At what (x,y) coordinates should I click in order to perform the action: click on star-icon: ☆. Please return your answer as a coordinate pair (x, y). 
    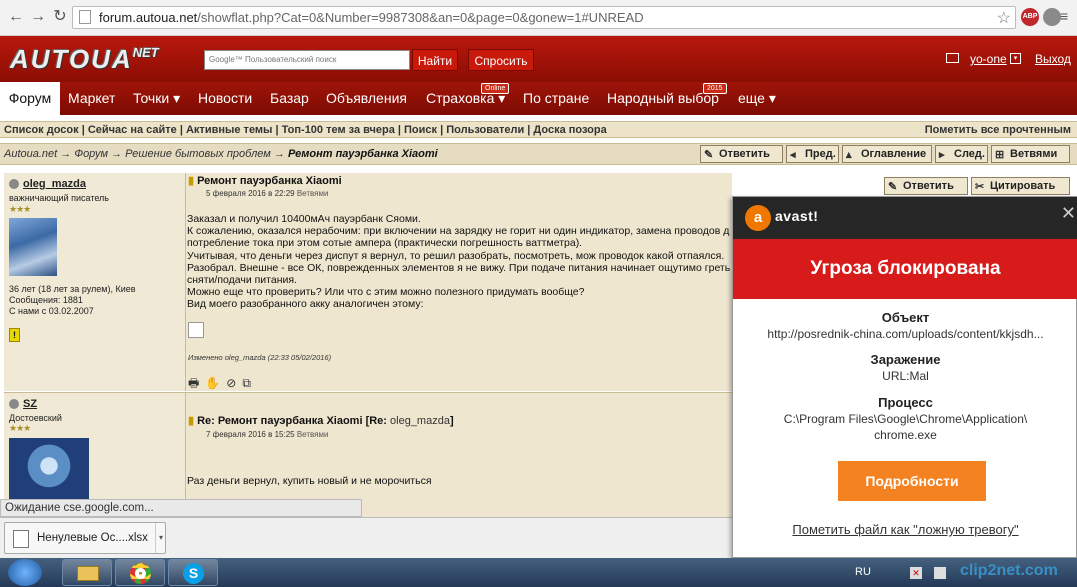
    Looking at the image, I should click on (1004, 18).